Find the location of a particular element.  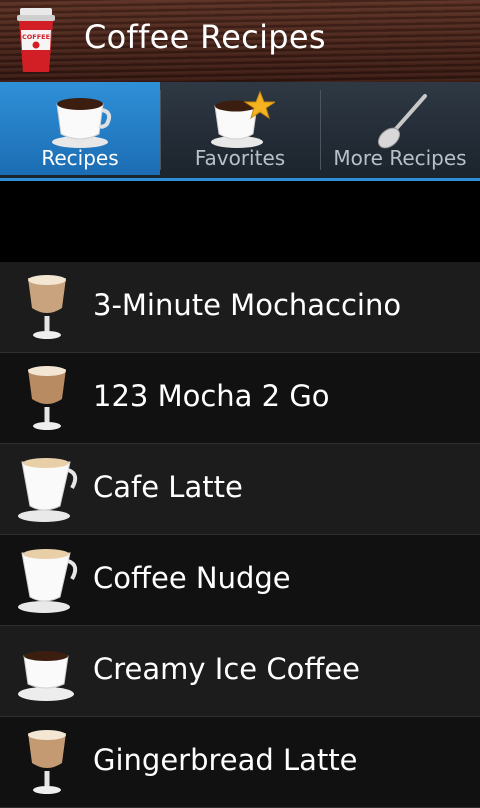

tab-label: More Recipes is located at coordinates (400, 158).